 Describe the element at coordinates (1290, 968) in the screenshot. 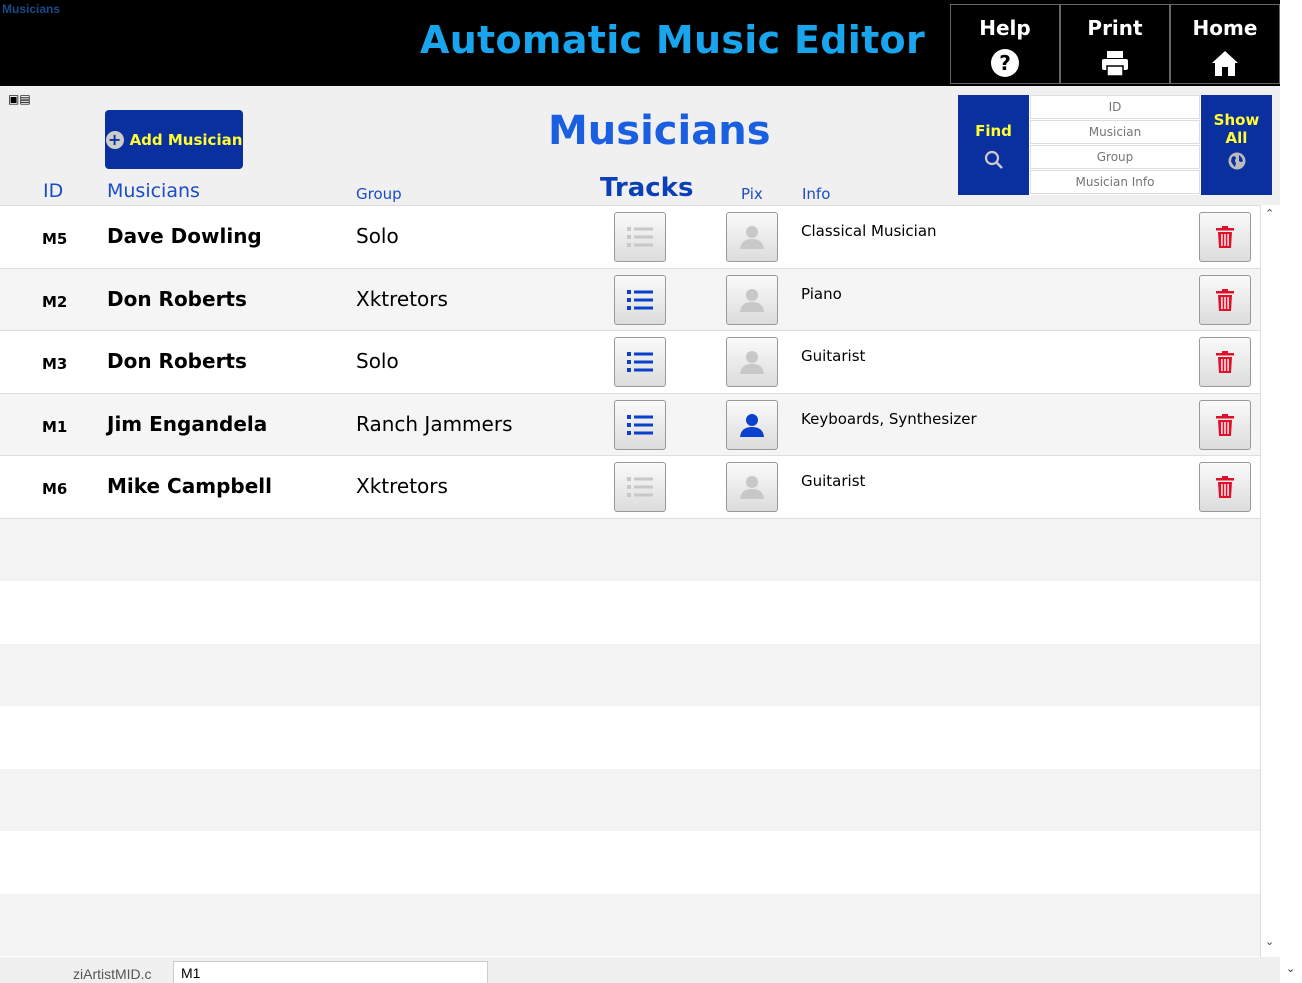

I see `window-scroll-down-icon: ⌄` at that location.